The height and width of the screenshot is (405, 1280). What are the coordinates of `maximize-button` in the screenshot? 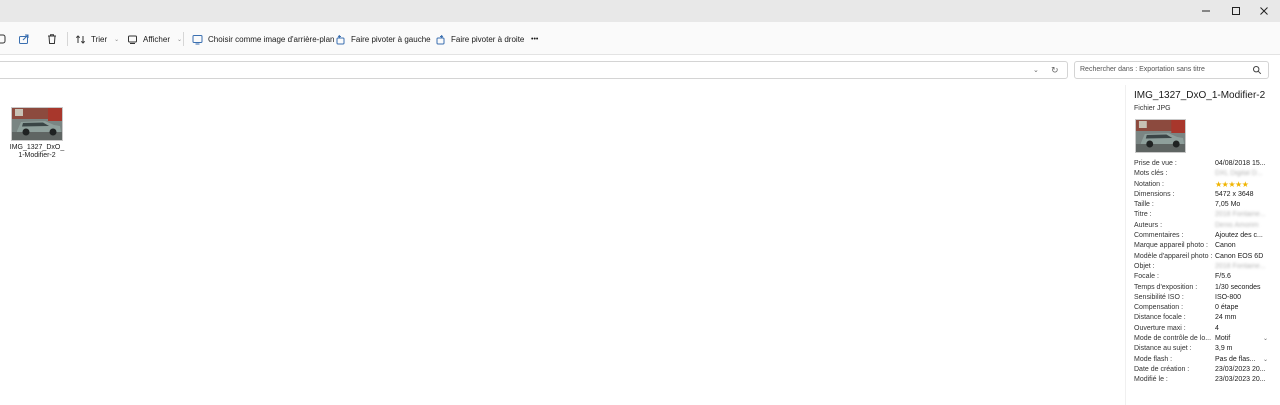 It's located at (1236, 11).